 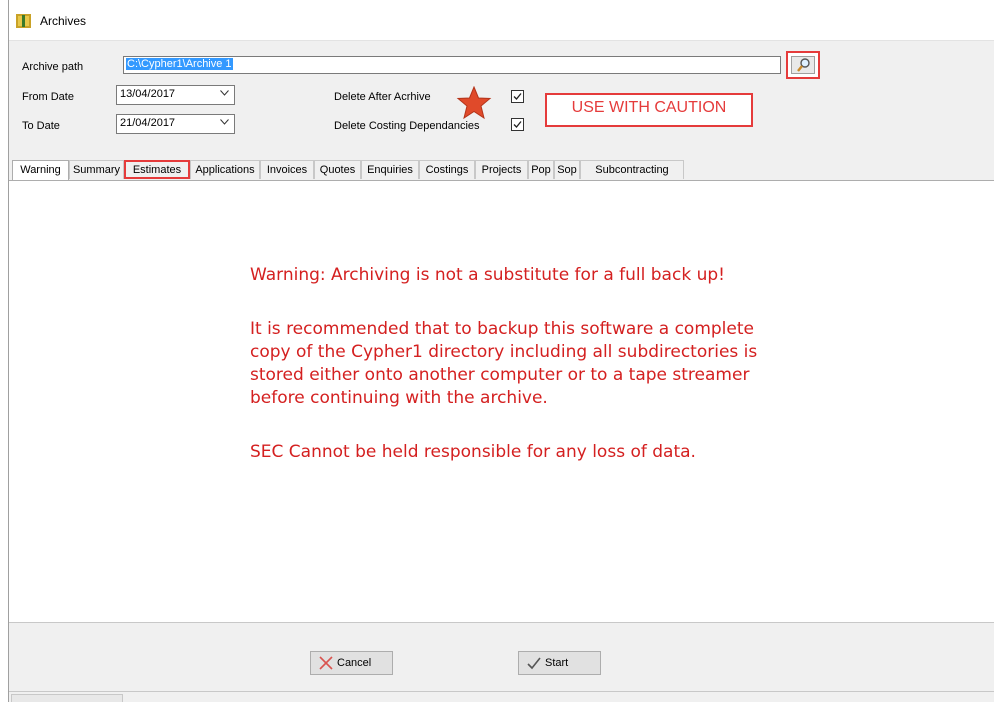 What do you see at coordinates (567, 169) in the screenshot?
I see `tab-sop: Sop` at bounding box center [567, 169].